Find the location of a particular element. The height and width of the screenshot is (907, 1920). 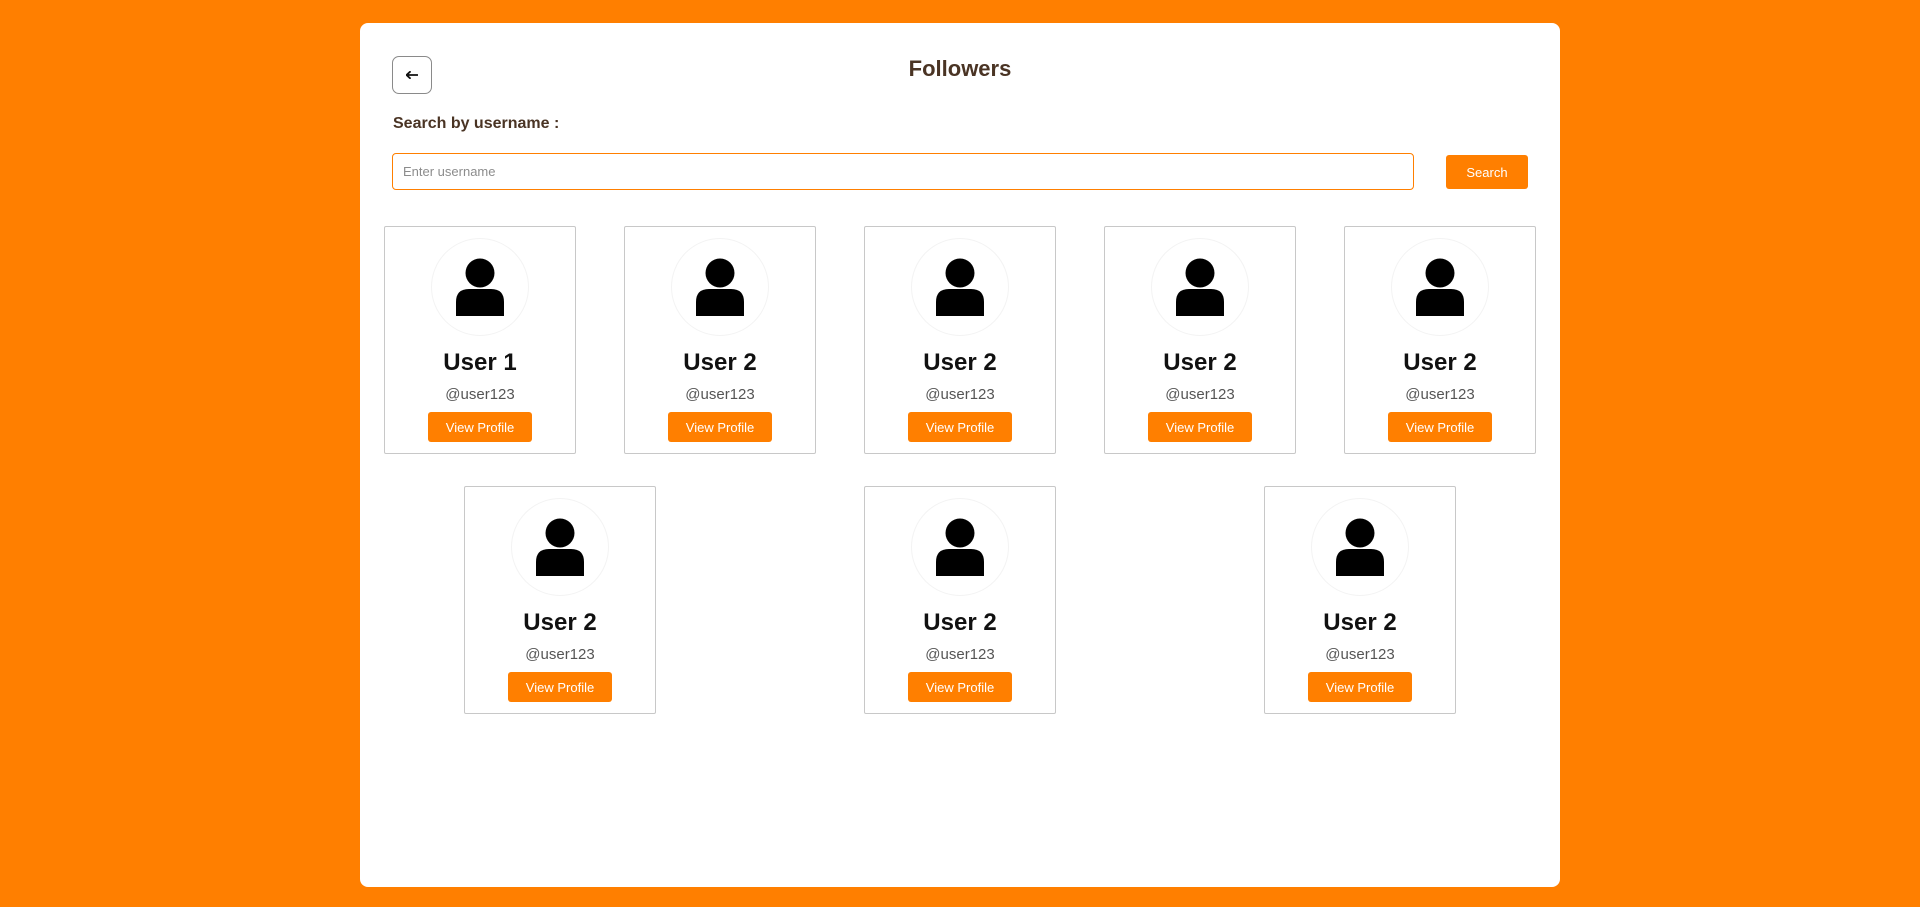

search-input is located at coordinates (903, 171).